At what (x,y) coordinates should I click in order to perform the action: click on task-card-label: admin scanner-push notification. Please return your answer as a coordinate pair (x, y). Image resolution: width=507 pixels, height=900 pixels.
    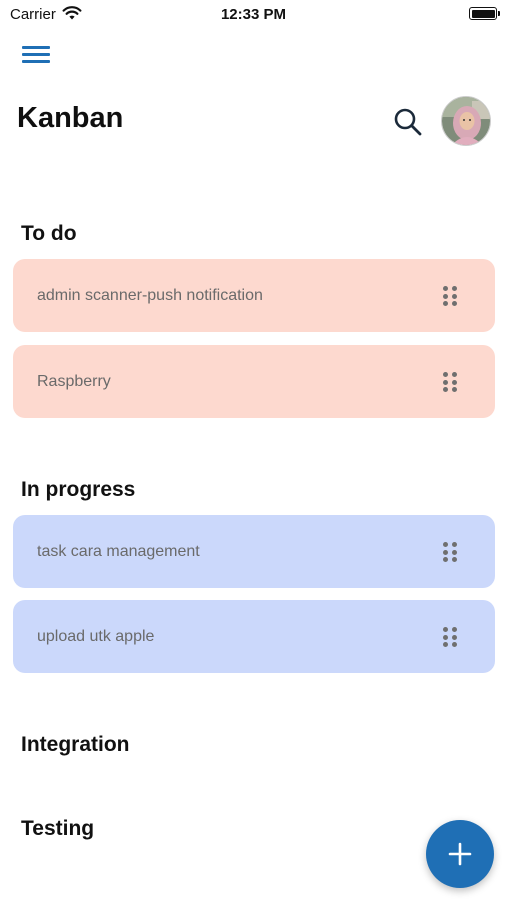
    Looking at the image, I should click on (150, 295).